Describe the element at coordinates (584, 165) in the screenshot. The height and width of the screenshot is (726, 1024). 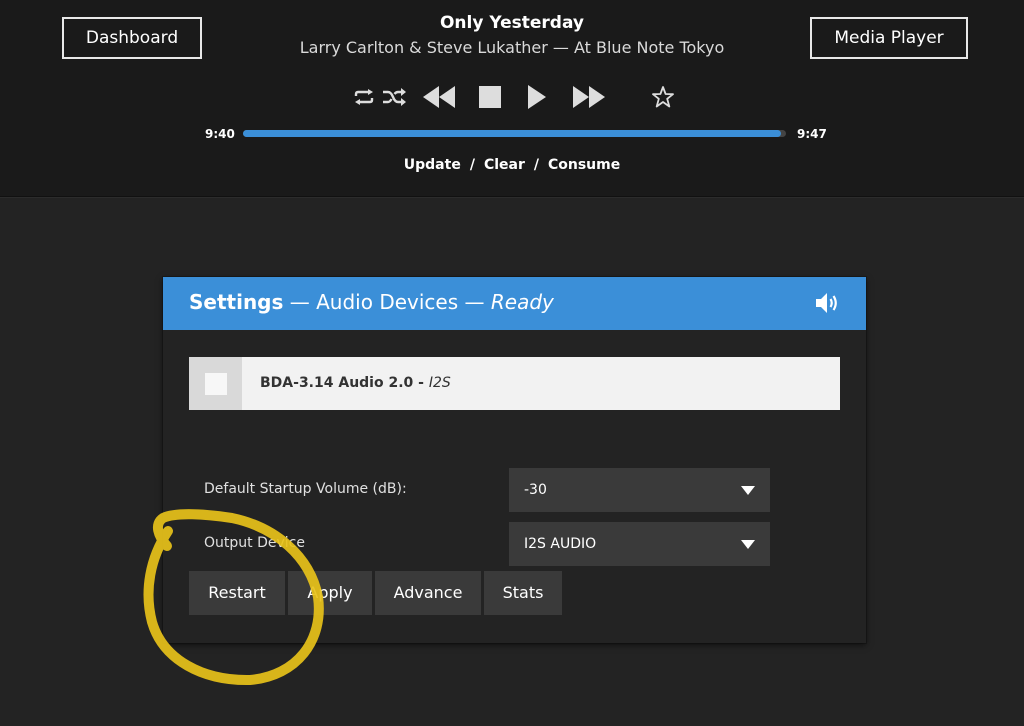
I see `consume-link: Consume` at that location.